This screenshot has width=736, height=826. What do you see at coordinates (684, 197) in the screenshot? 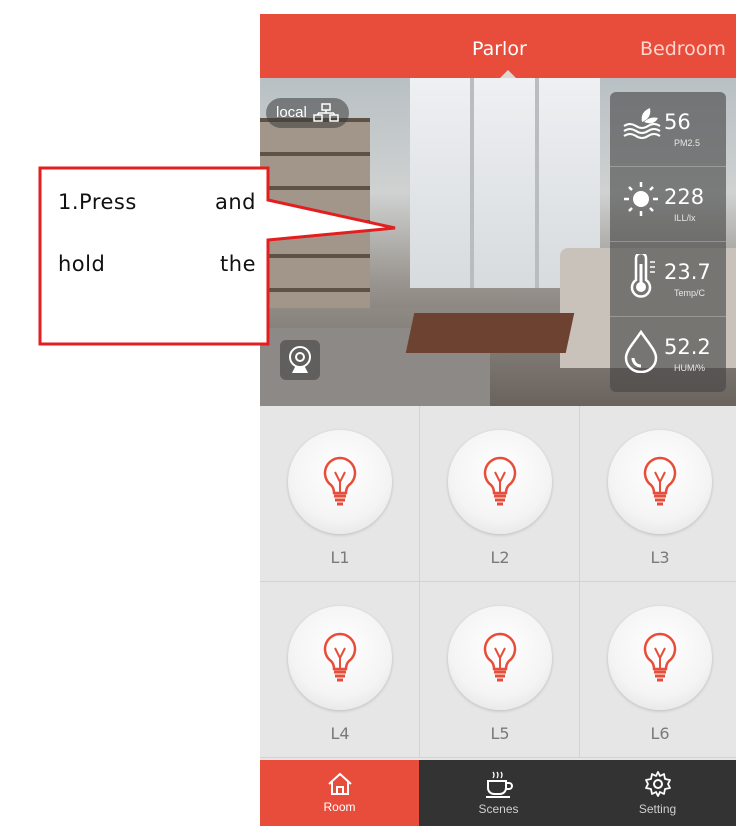
I see `illuminance-value: 228` at bounding box center [684, 197].